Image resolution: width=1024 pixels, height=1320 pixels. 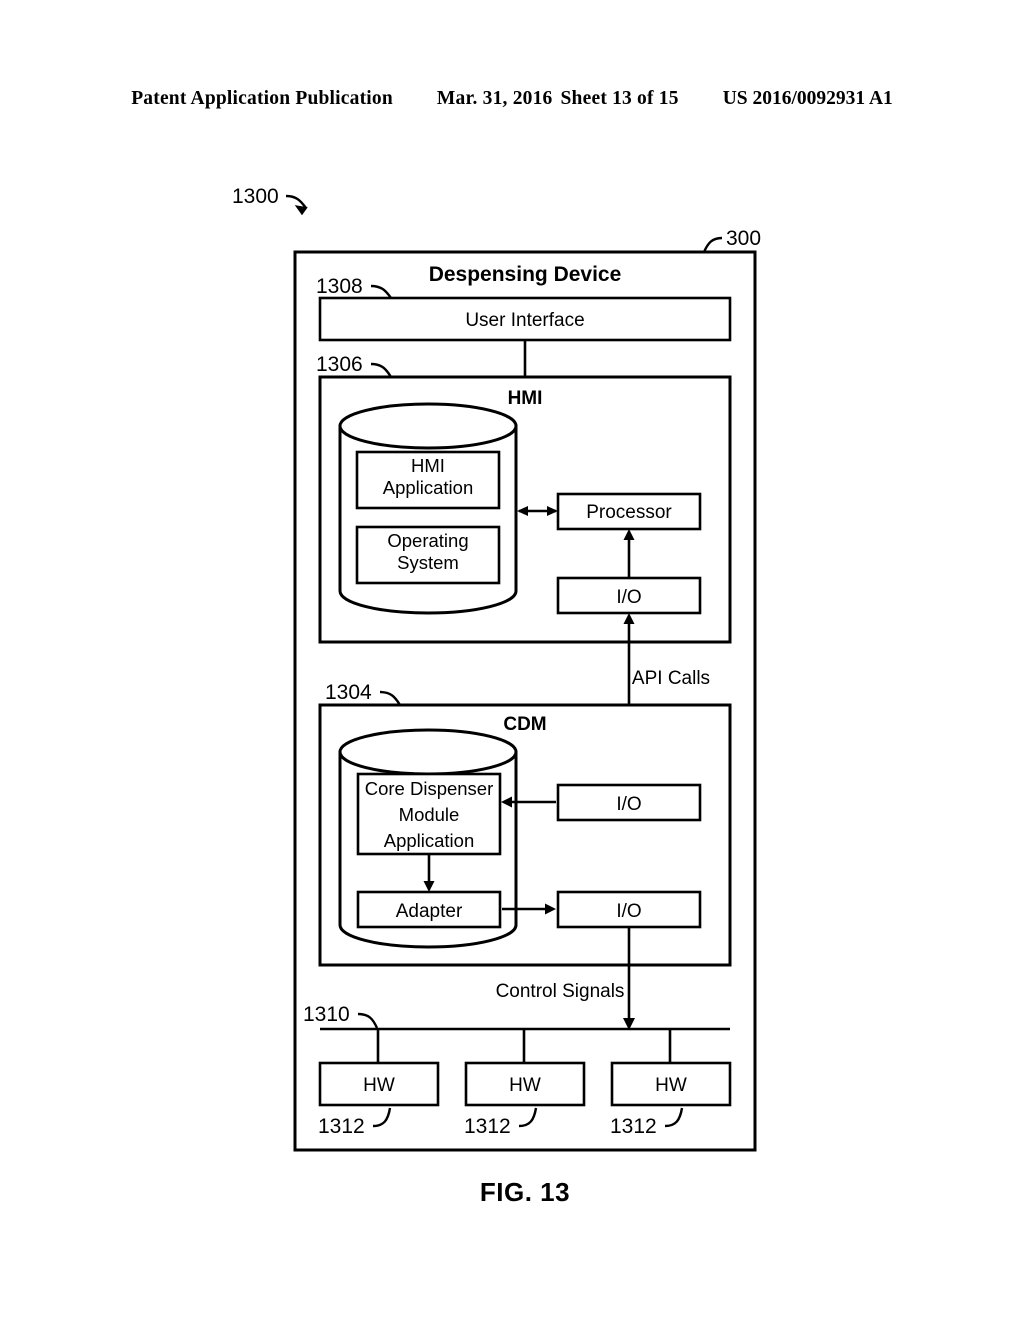 What do you see at coordinates (525, 1085) in the screenshot?
I see `hardware-label-2: HW` at bounding box center [525, 1085].